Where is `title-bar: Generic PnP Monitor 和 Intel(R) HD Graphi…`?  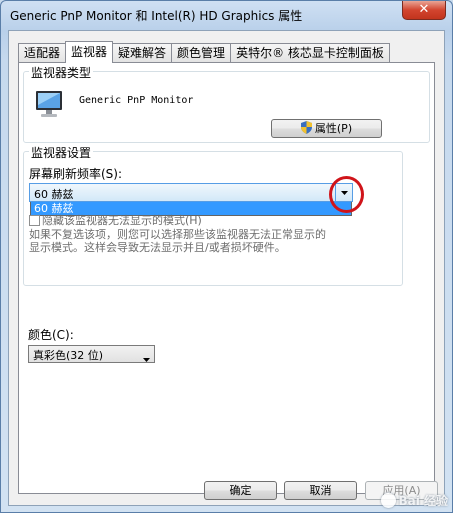 title-bar: Generic PnP Monitor 和 Intel(R) HD Graphi… is located at coordinates (226, 15).